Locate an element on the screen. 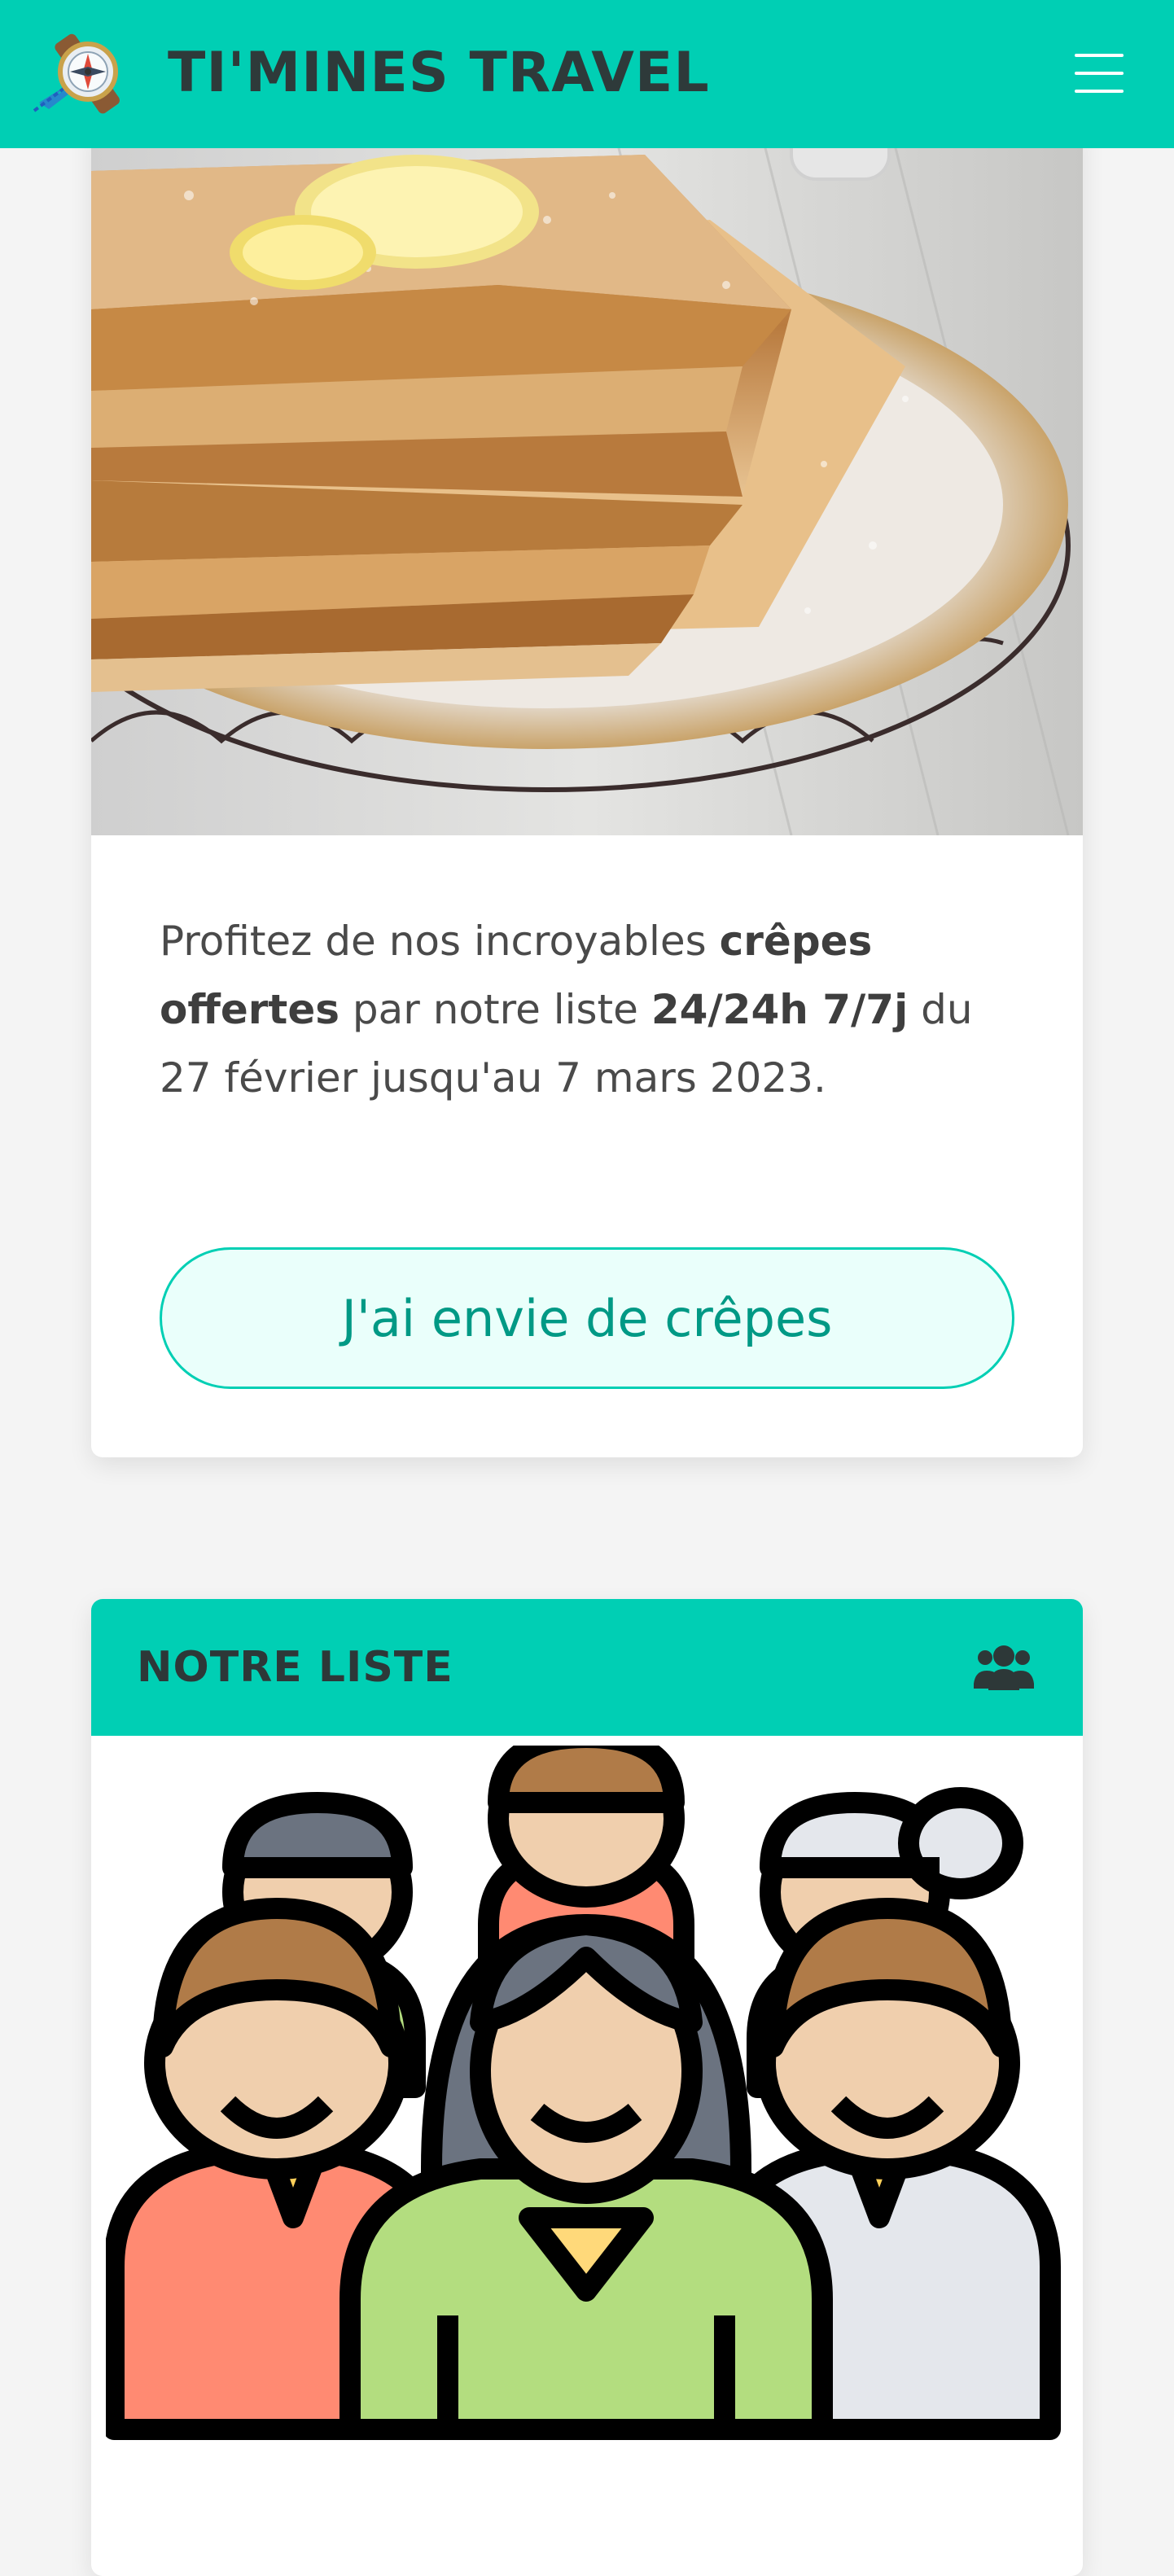 The image size is (1174, 2576). promo-text-bold: 24/24h 7/7j is located at coordinates (780, 1009).